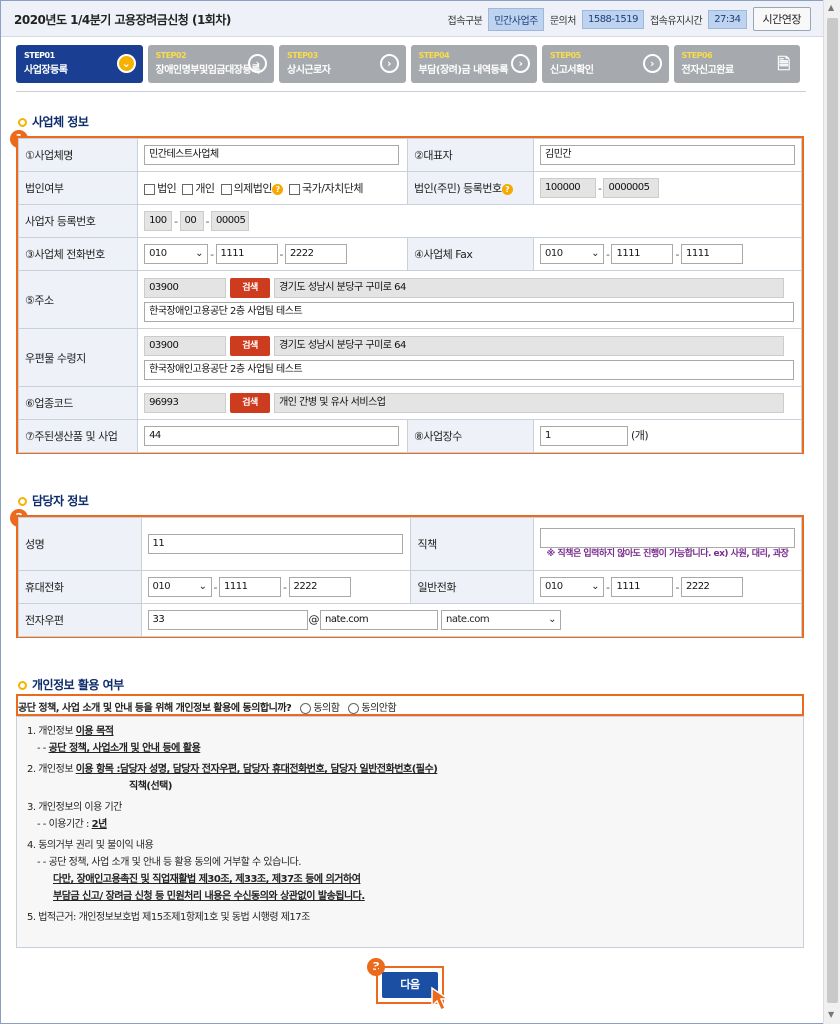 This screenshot has height=1024, width=840. Describe the element at coordinates (250, 345) in the screenshot. I see `mail-search-button: 검색` at that location.